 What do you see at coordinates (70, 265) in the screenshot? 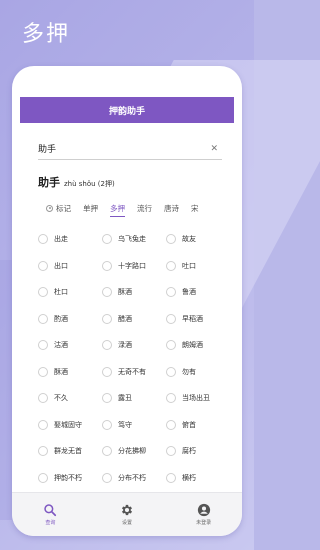
I see `result-item: 出口` at bounding box center [70, 265].